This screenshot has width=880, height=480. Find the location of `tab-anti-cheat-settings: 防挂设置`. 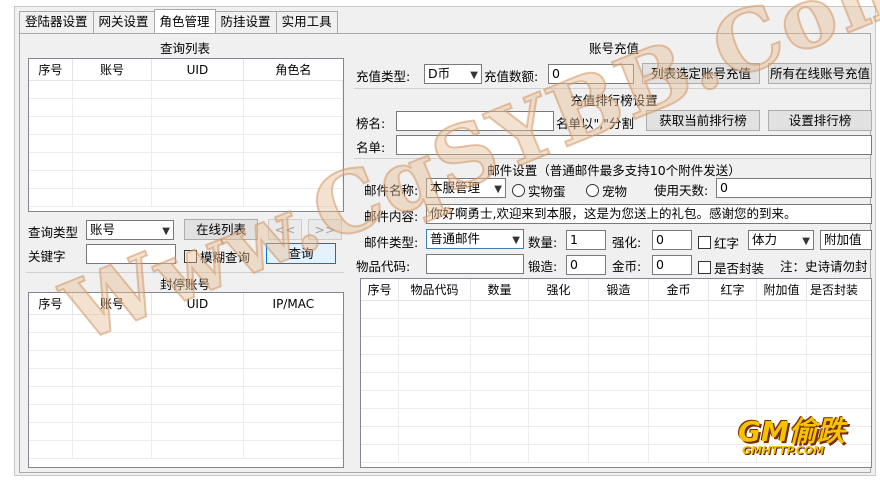

tab-anti-cheat-settings: 防挂设置 is located at coordinates (245, 22).